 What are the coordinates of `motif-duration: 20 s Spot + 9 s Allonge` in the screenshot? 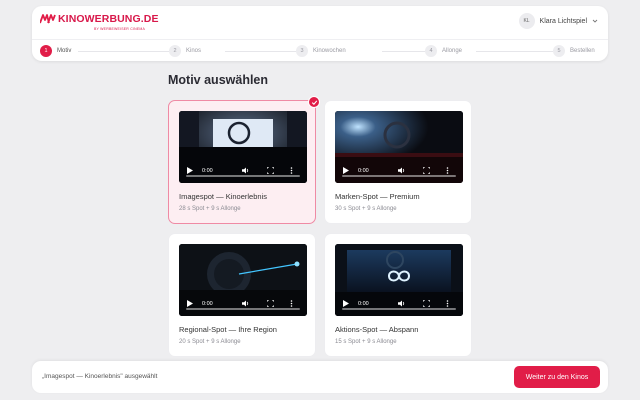 It's located at (210, 342).